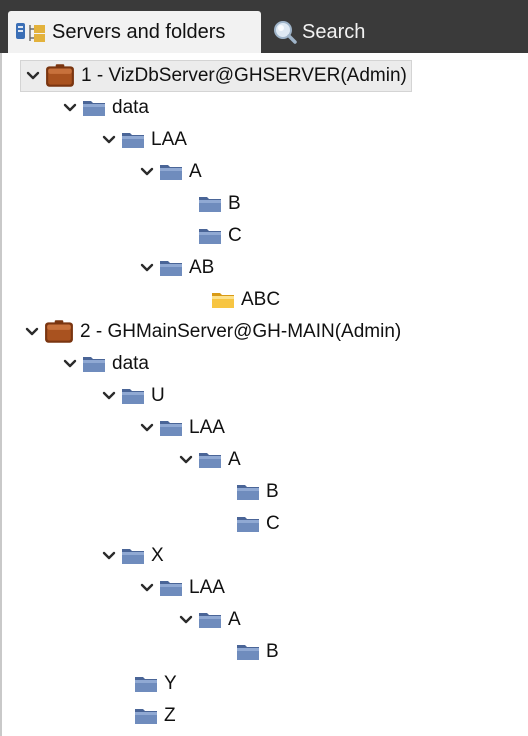 The height and width of the screenshot is (736, 528). What do you see at coordinates (31, 32) in the screenshot?
I see `servers-folders-icon` at bounding box center [31, 32].